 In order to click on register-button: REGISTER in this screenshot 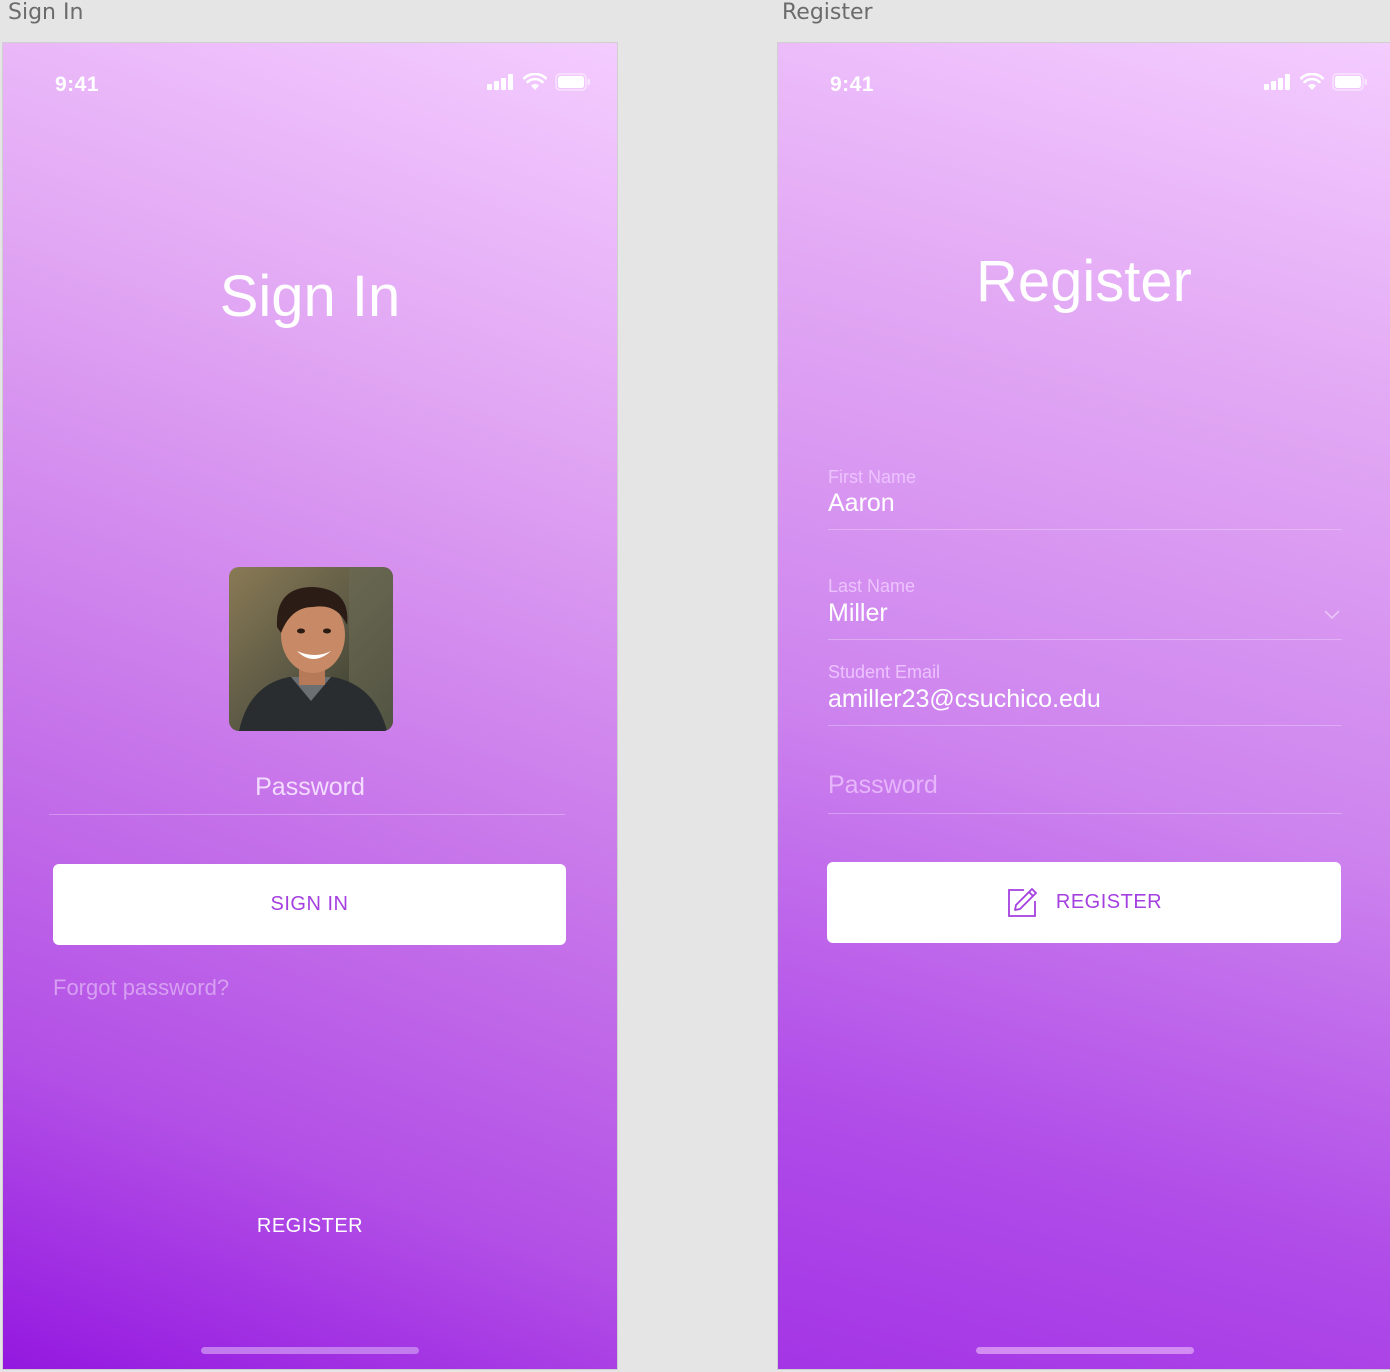, I will do `click(1084, 902)`.